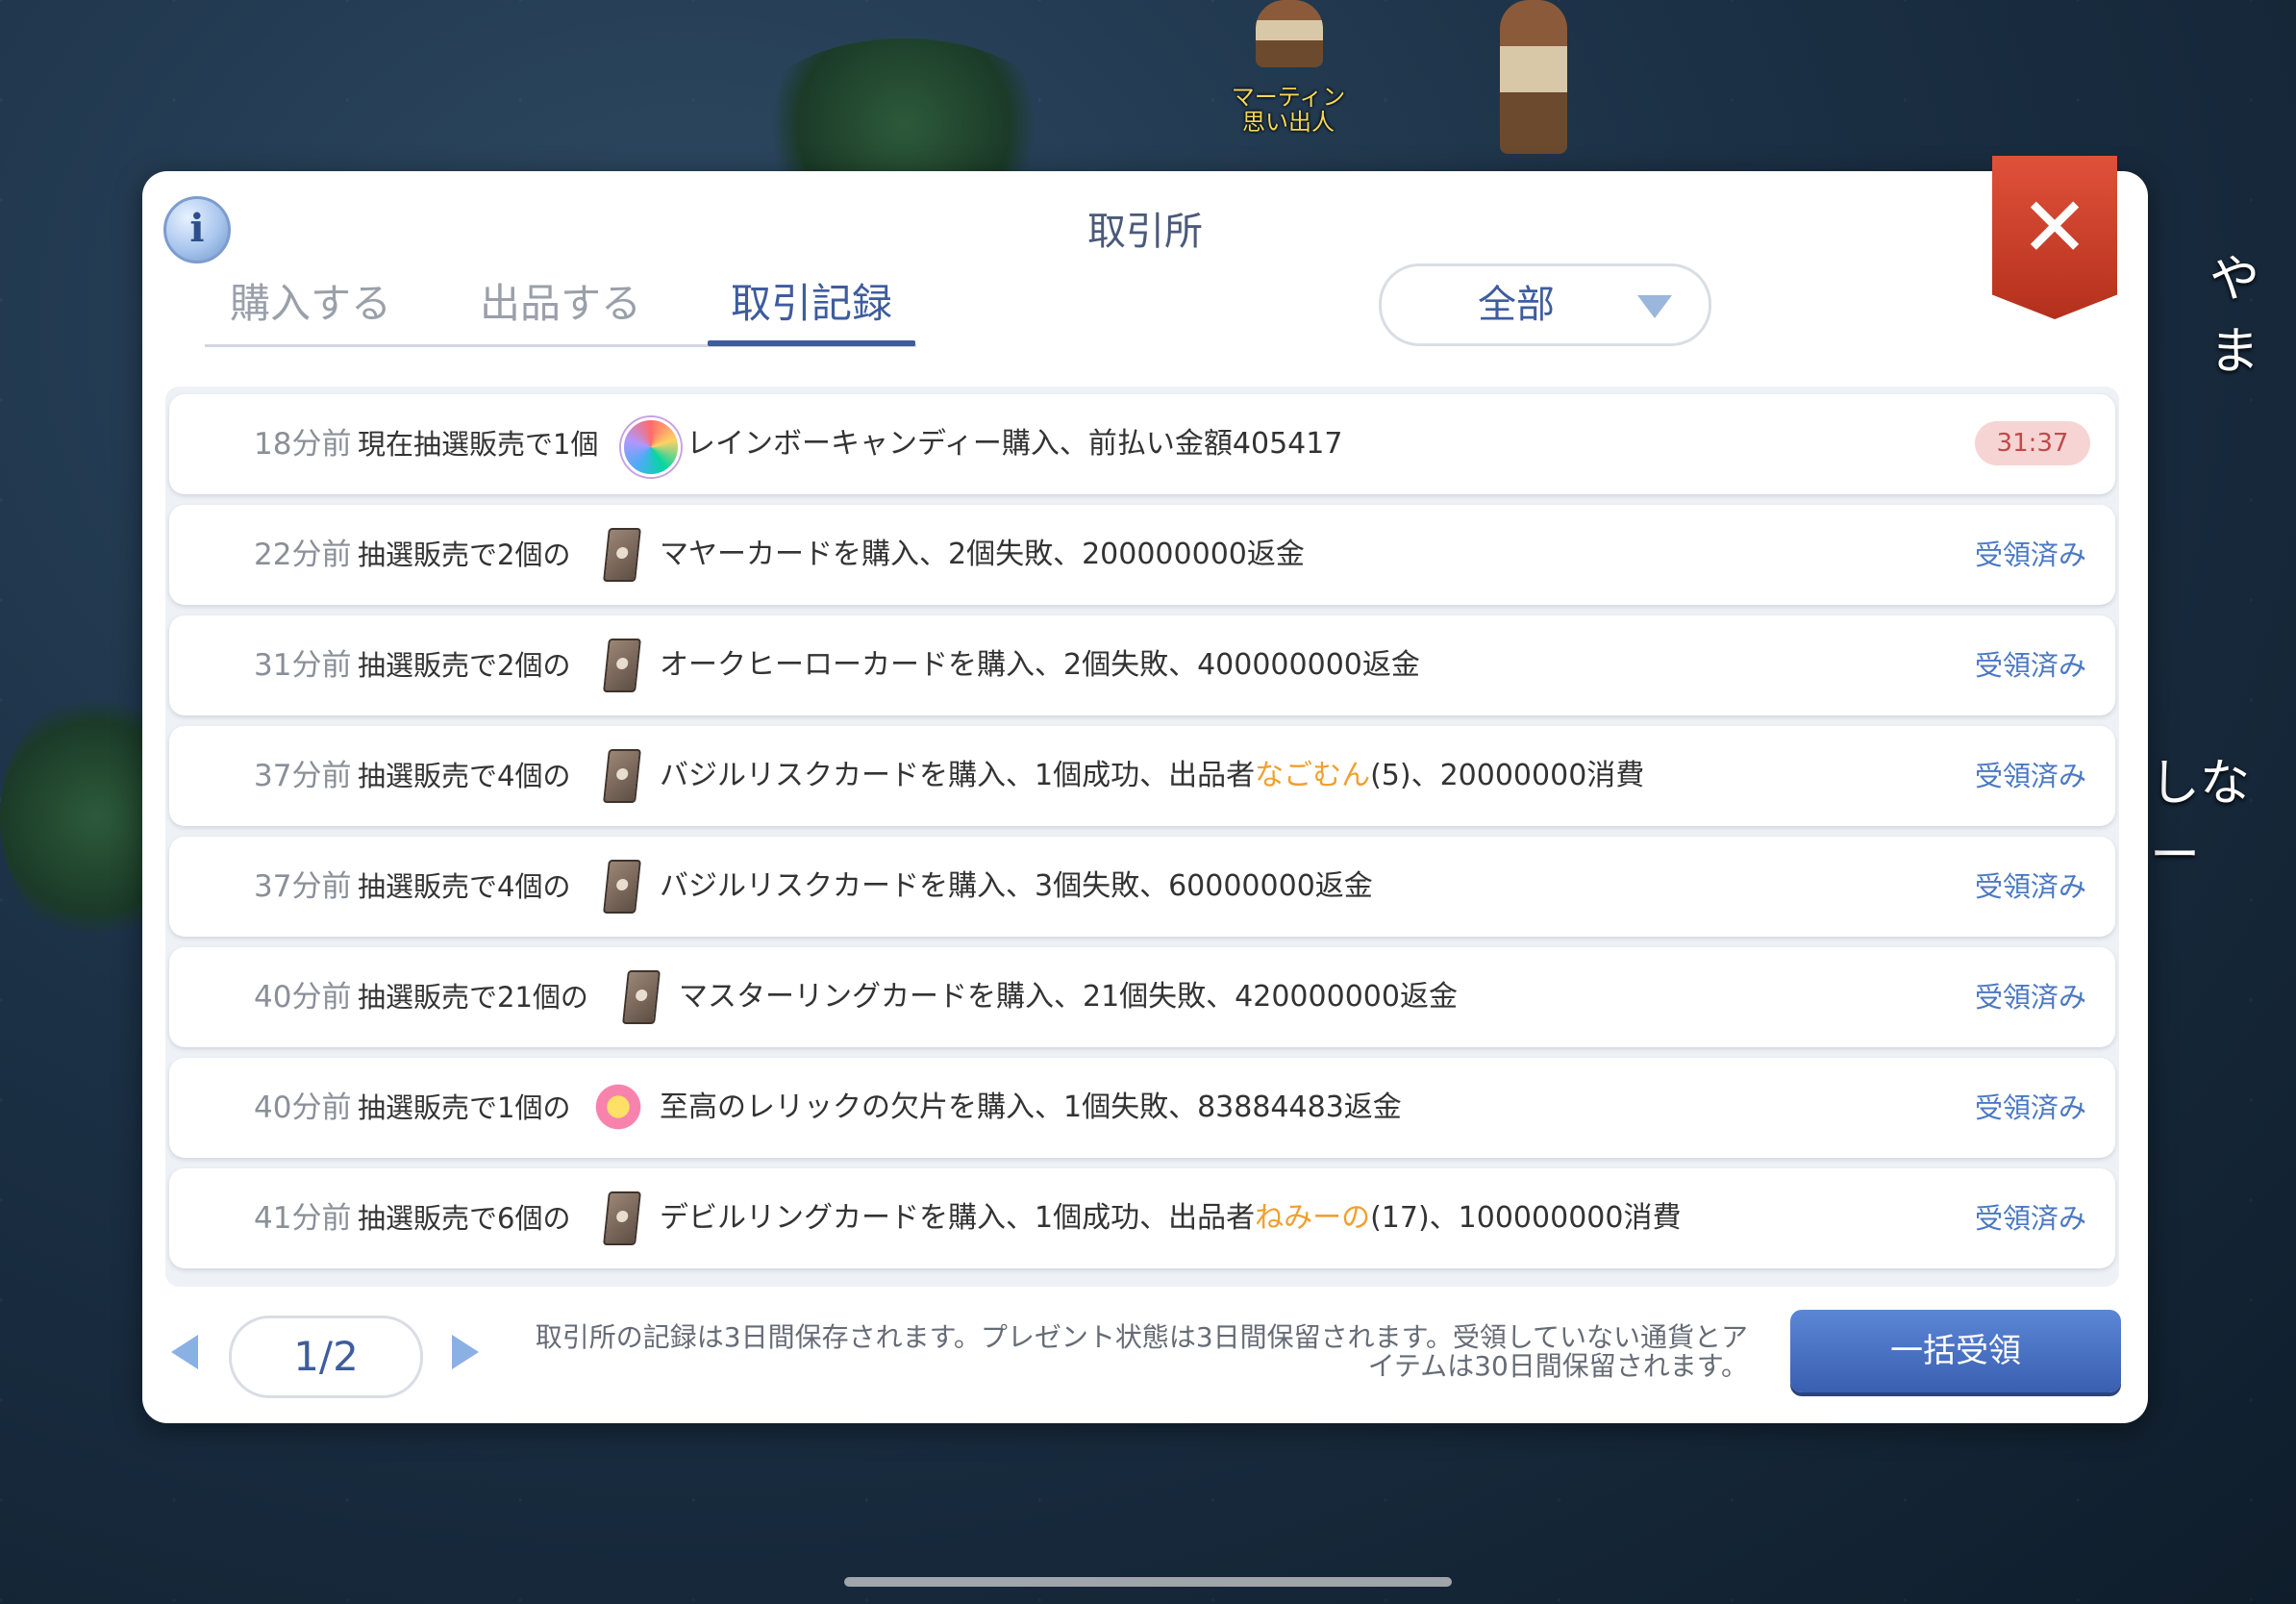 The width and height of the screenshot is (2296, 1604). What do you see at coordinates (1289, 33) in the screenshot?
I see `npc-character` at bounding box center [1289, 33].